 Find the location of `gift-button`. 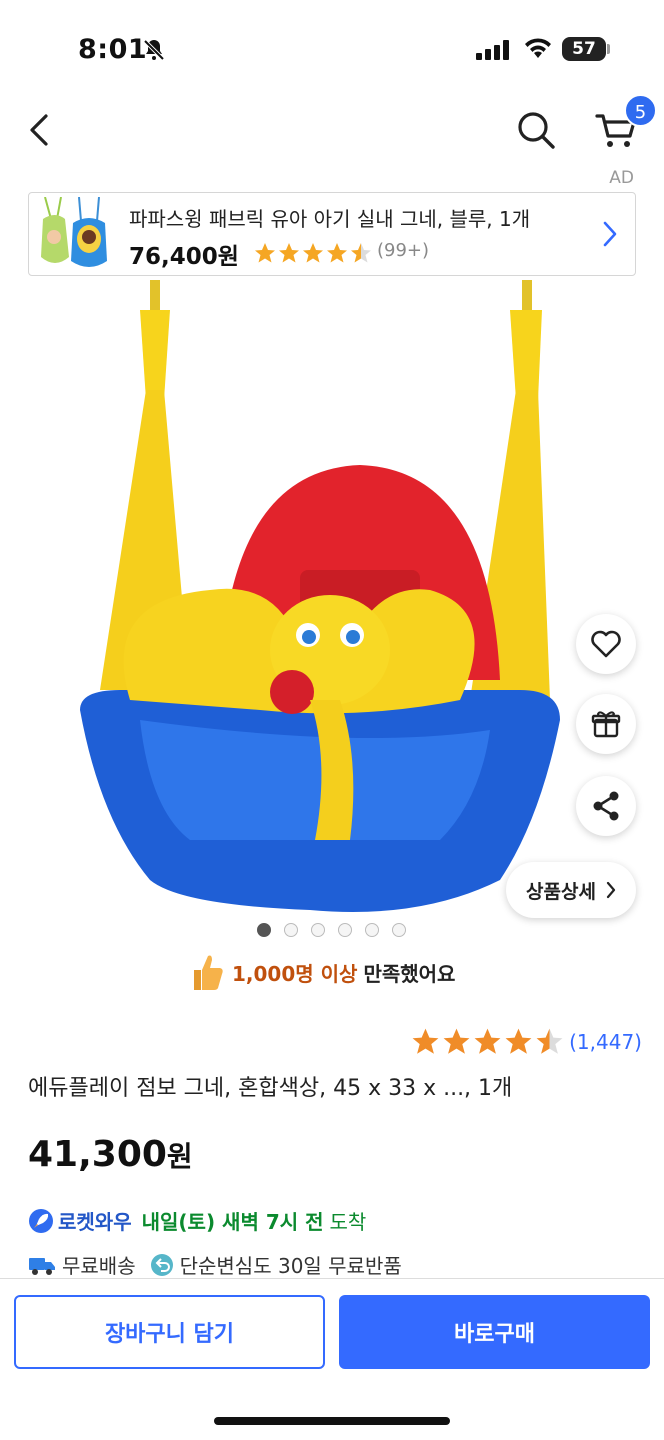

gift-button is located at coordinates (606, 724).